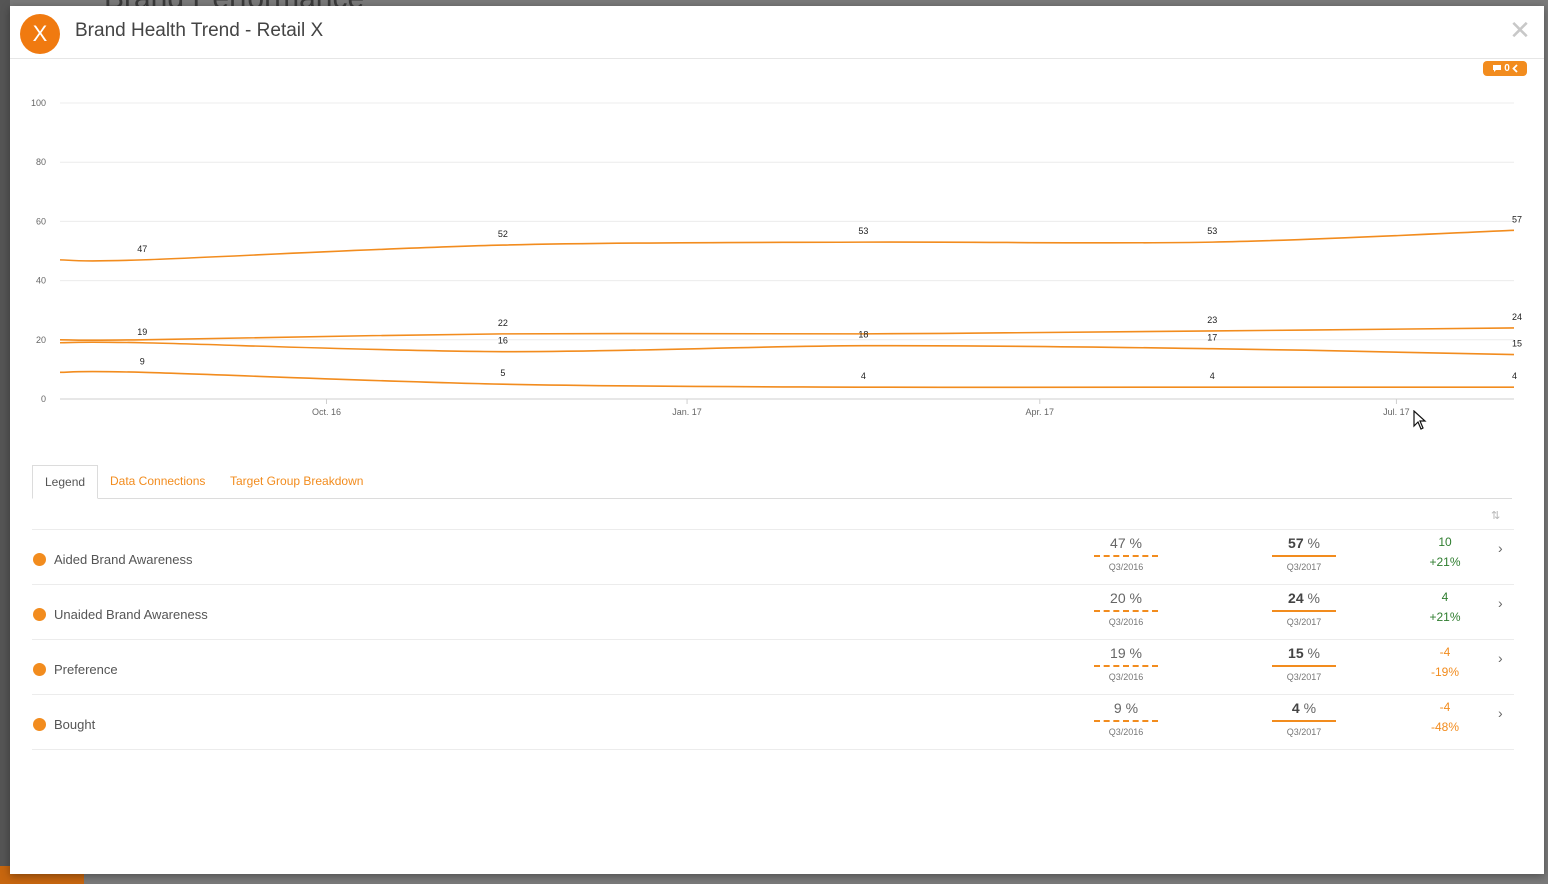 The height and width of the screenshot is (884, 1548). What do you see at coordinates (1118, 653) in the screenshot?
I see `previous-value-number: 19` at bounding box center [1118, 653].